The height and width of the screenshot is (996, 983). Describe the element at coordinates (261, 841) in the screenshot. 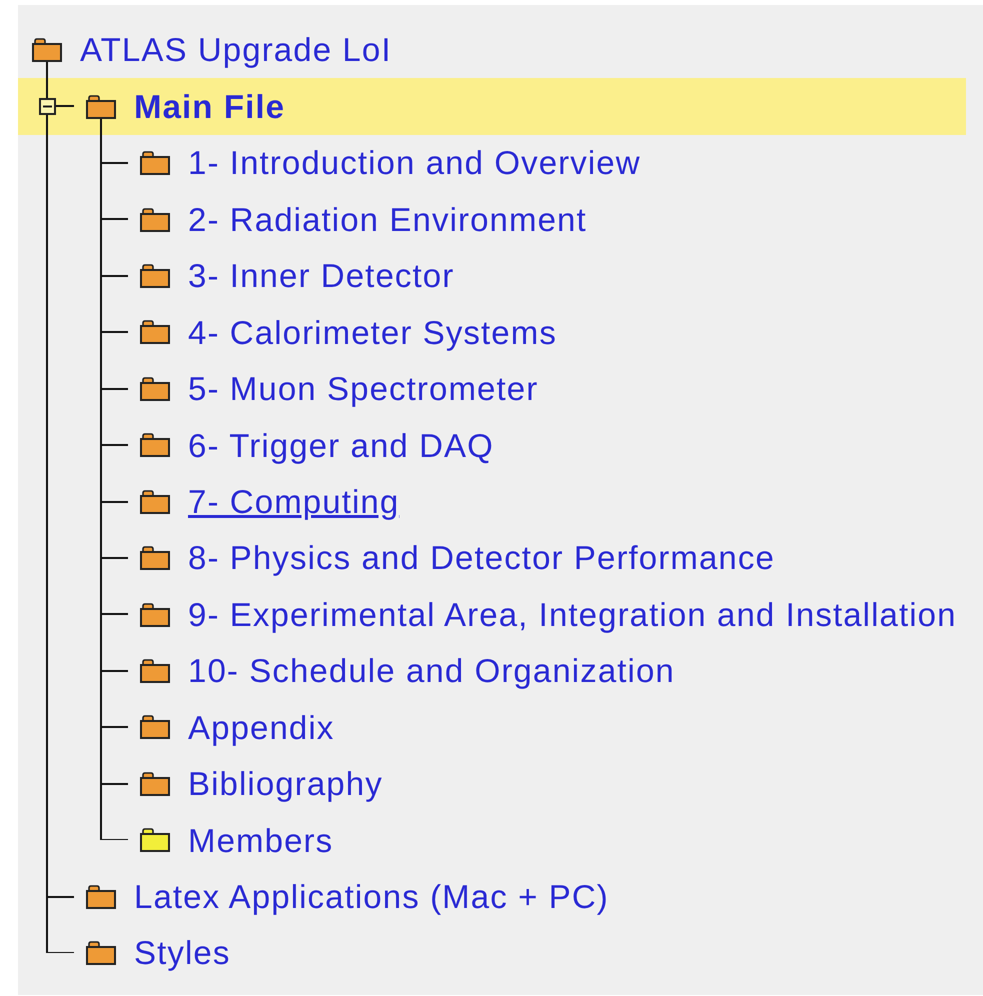

I see `tree-item-link: Members` at that location.